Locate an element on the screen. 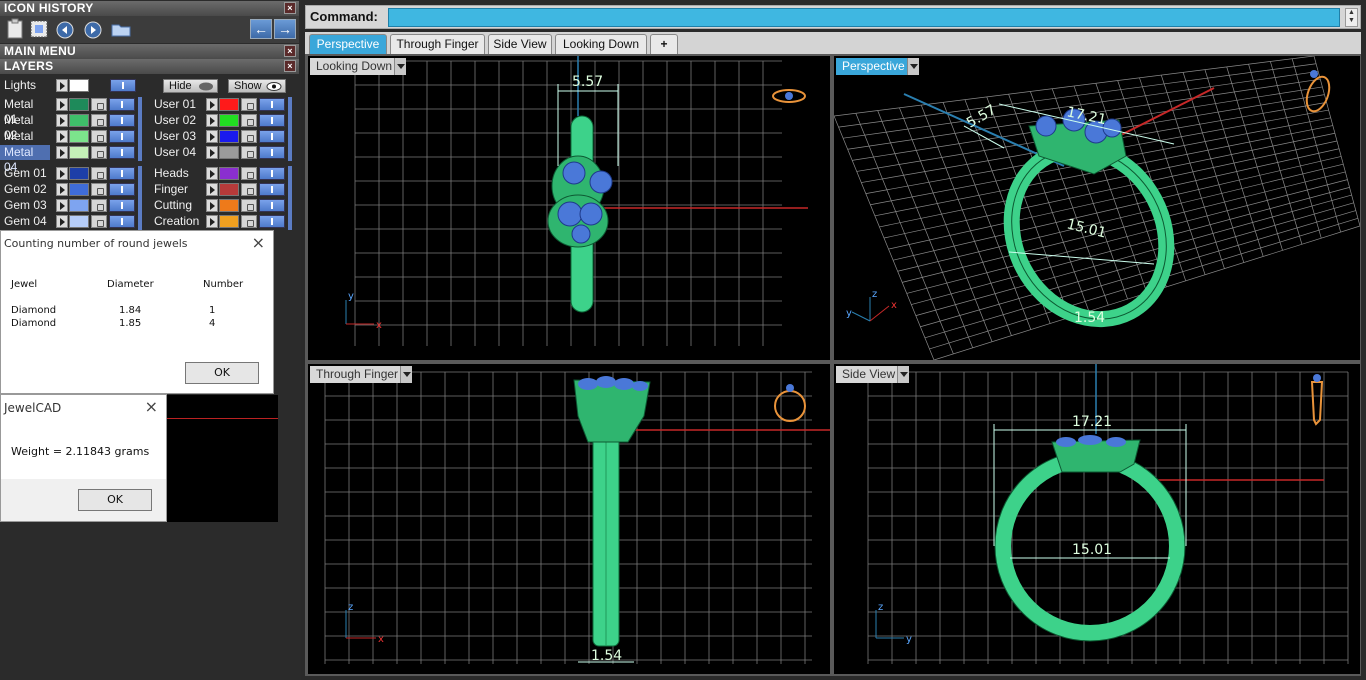 The width and height of the screenshot is (1366, 680). arrow-left-icon: ← is located at coordinates (261, 29).